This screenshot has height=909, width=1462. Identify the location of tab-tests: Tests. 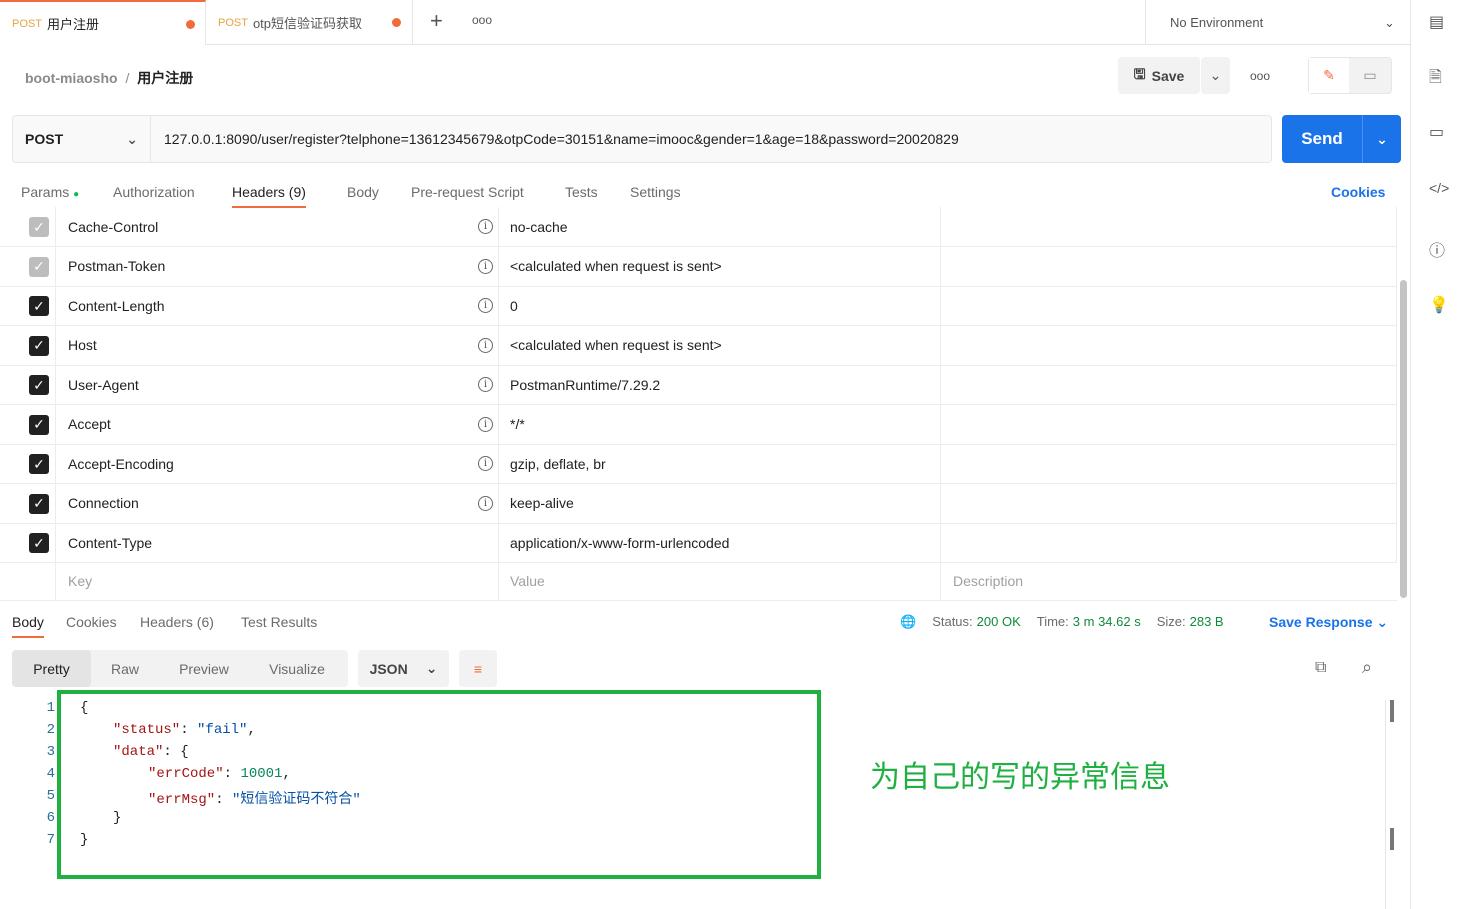
(581, 192).